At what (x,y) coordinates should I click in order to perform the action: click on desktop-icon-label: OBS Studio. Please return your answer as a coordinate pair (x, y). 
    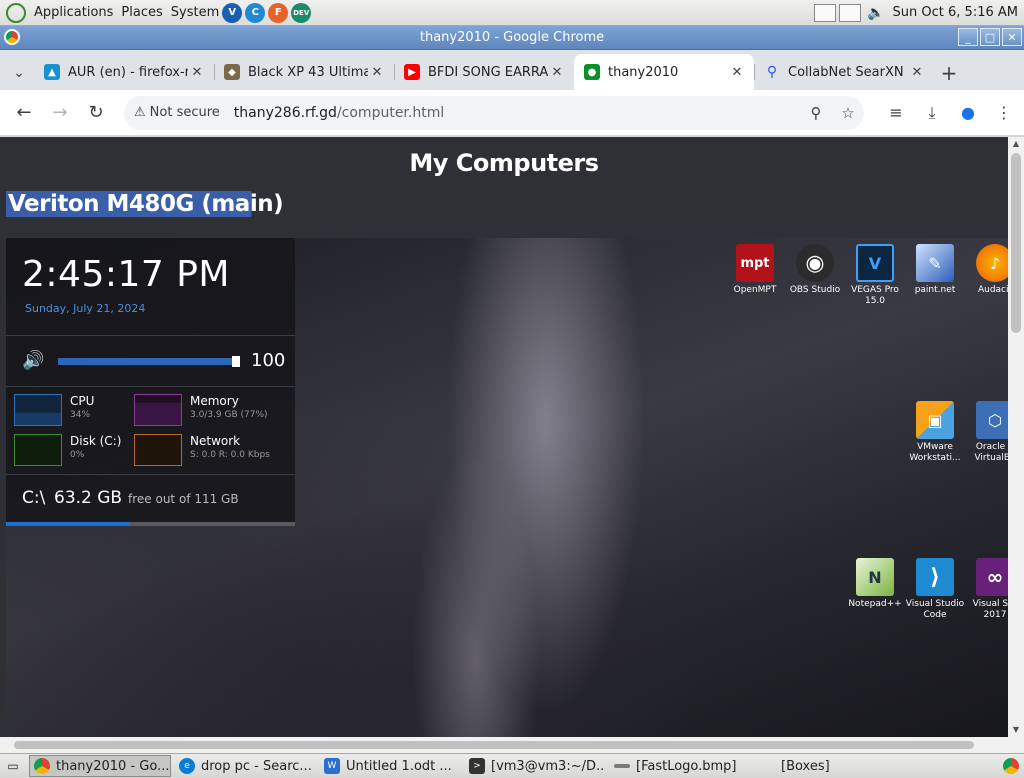
    Looking at the image, I should click on (815, 290).